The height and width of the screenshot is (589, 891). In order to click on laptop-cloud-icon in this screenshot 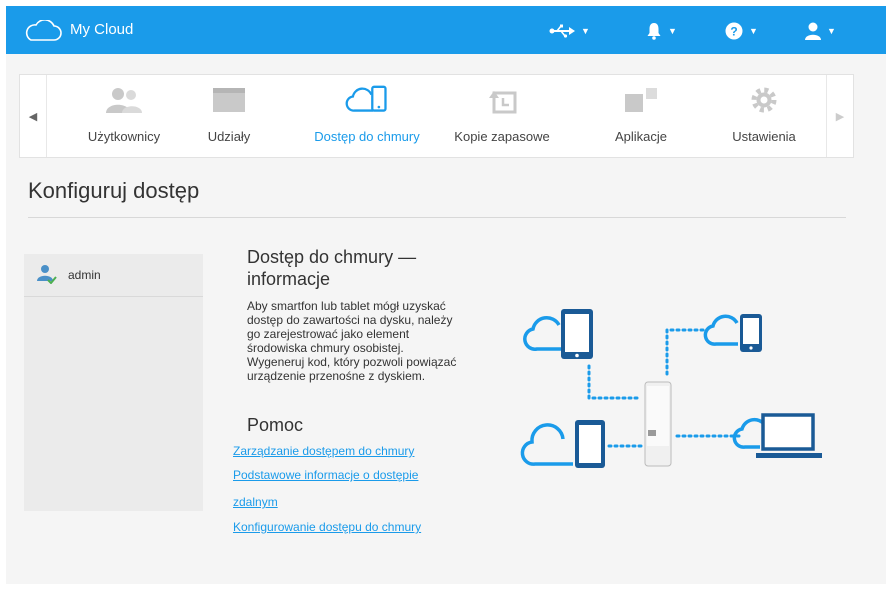, I will do `click(777, 435)`.